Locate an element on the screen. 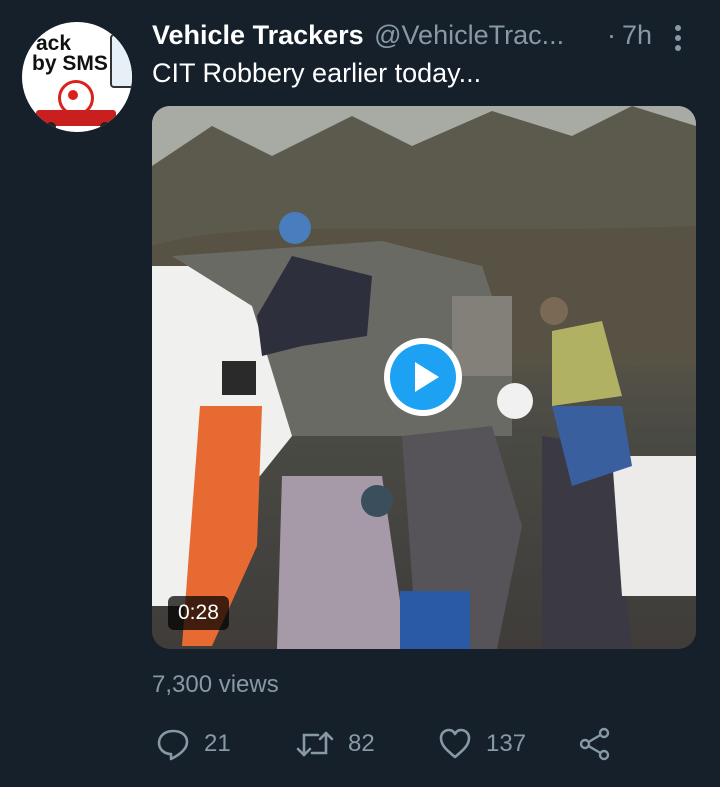 This screenshot has height=787, width=720. like-button: 137 is located at coordinates (482, 744).